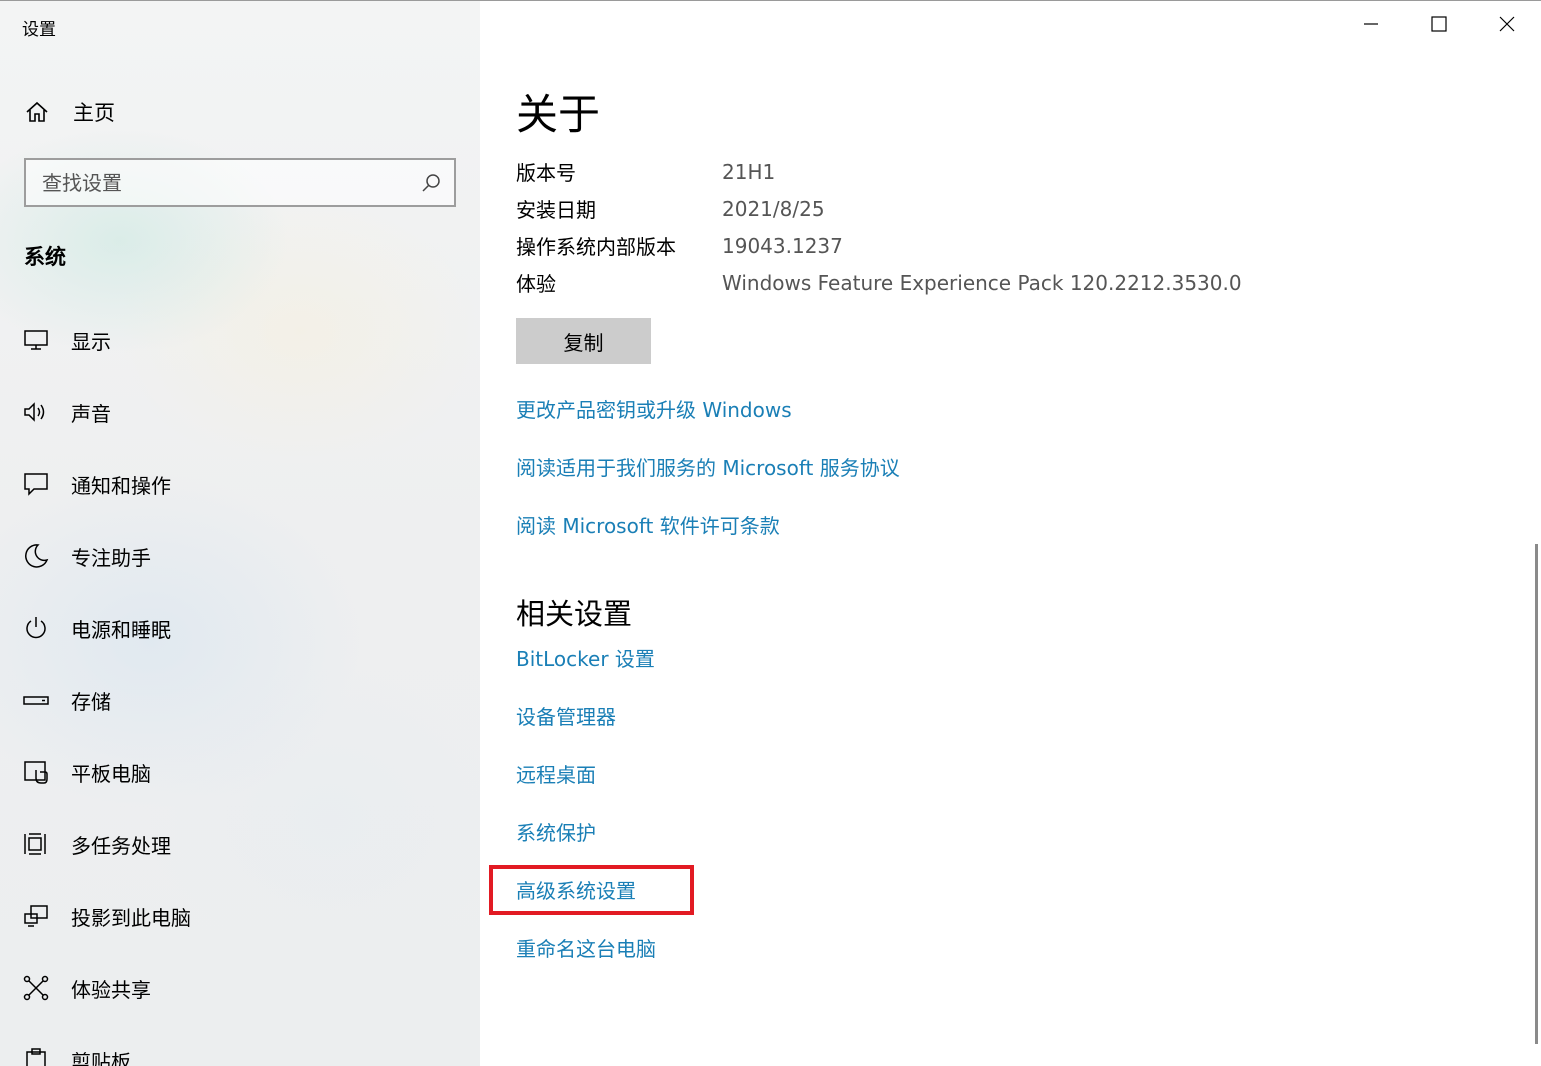  I want to click on sidebar-item-tablet: 平板电脑, so click(242, 772).